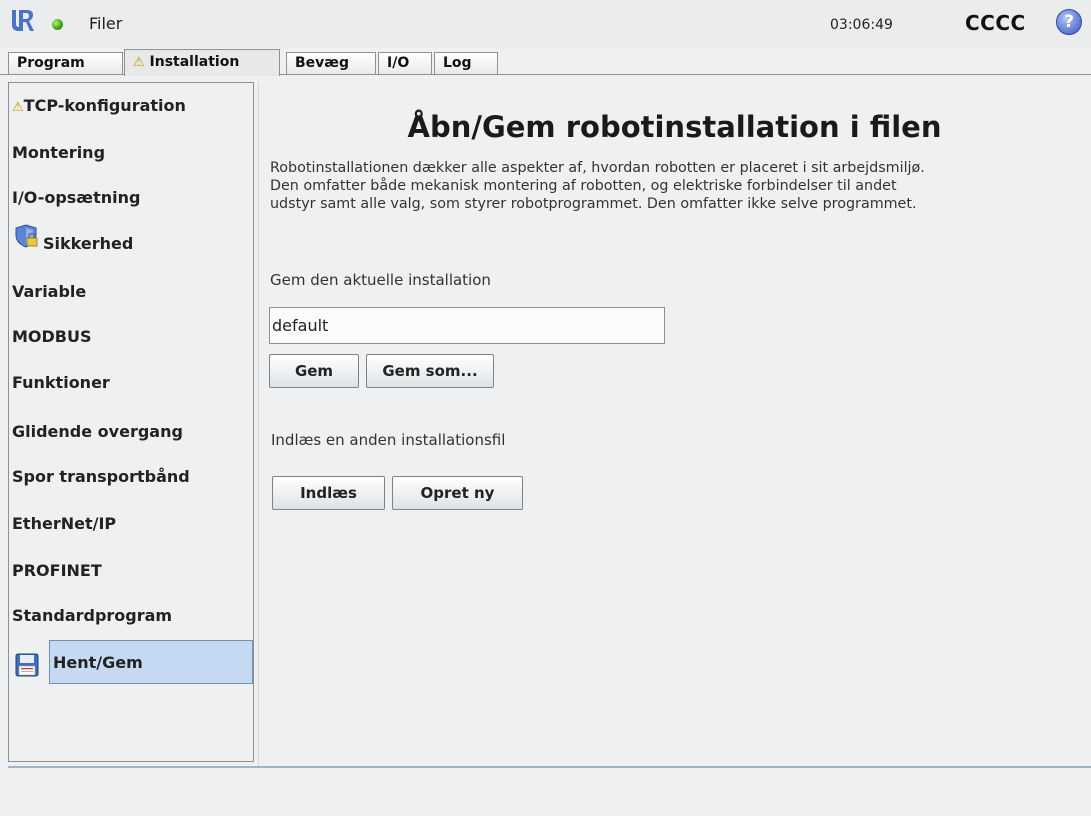 The image size is (1091, 816). I want to click on sidebar-item-label: Funktioner, so click(61, 382).